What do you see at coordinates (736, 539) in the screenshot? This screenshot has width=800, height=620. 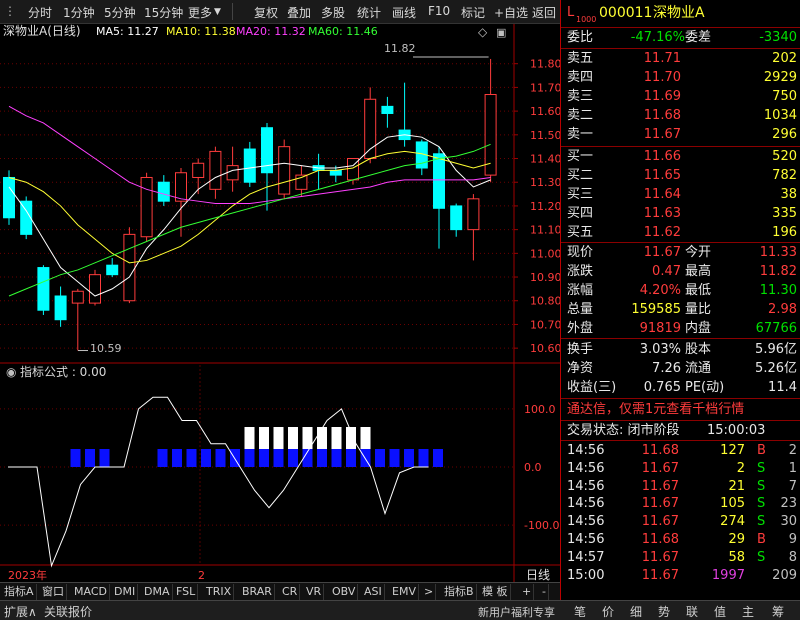 I see `tick-volume: 29` at bounding box center [736, 539].